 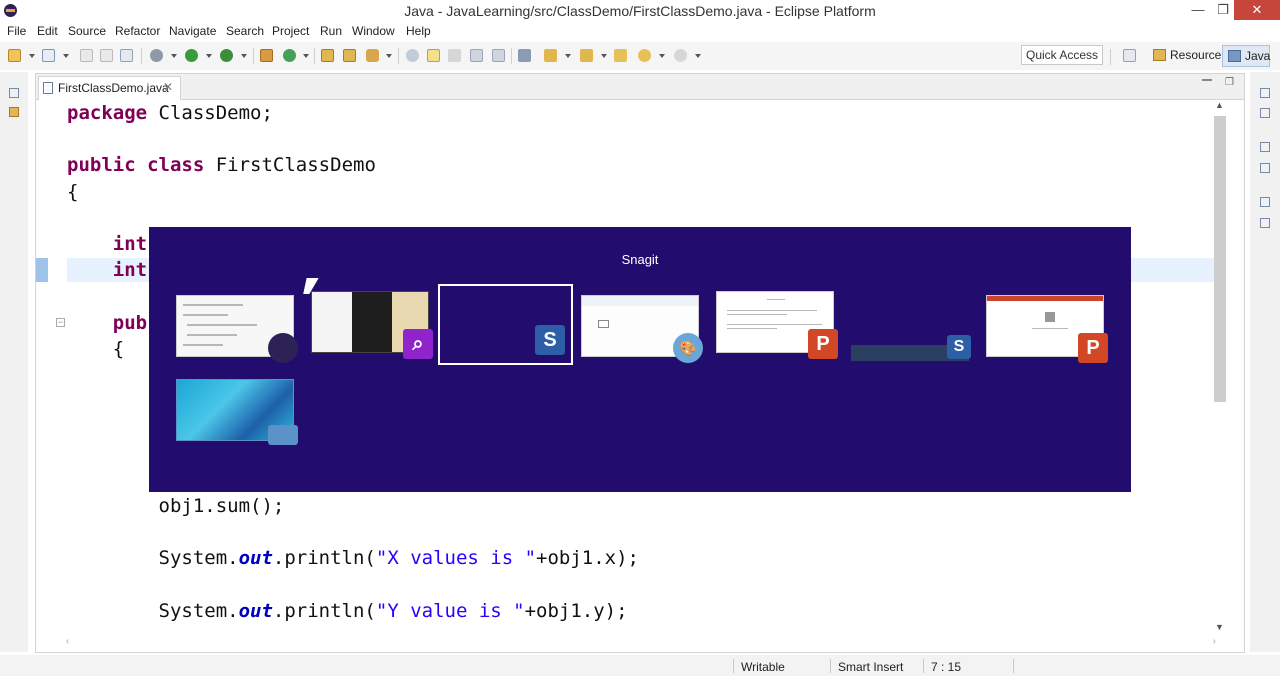 I want to click on snagit-blank-window-thumbnail: S, so click(x=505, y=323).